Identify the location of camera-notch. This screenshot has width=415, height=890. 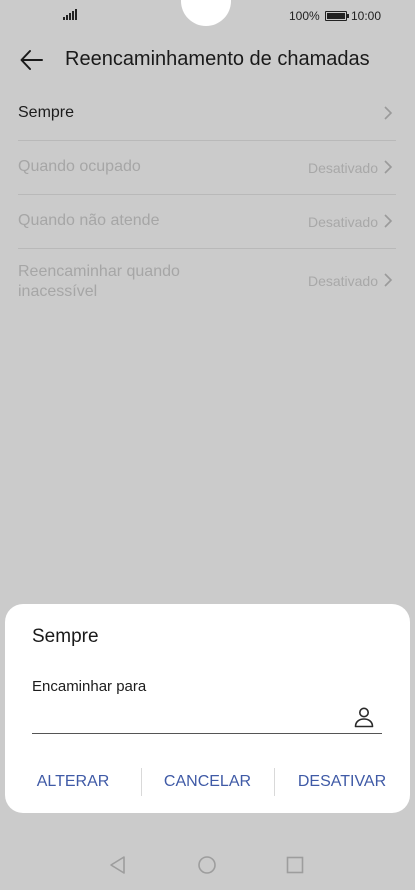
(206, 13).